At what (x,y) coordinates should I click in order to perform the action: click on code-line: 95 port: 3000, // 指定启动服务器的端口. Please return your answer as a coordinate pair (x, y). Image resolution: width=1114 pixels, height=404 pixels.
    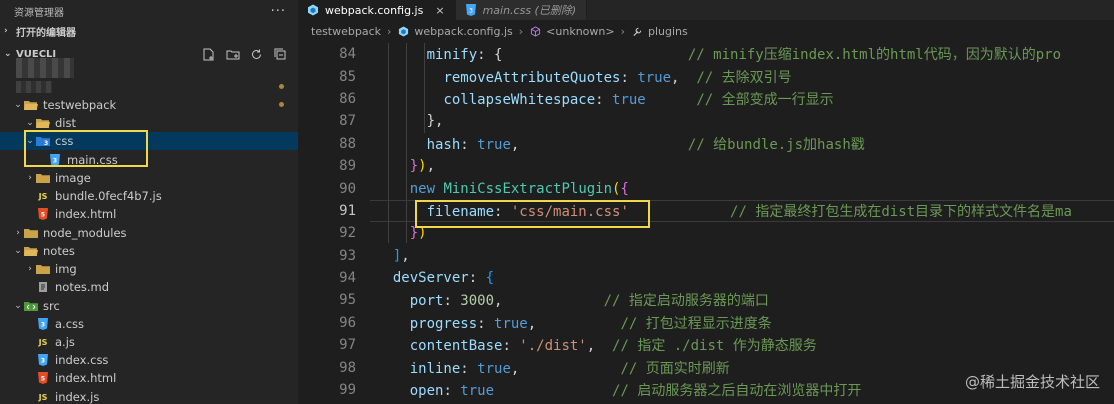
    Looking at the image, I should click on (706, 300).